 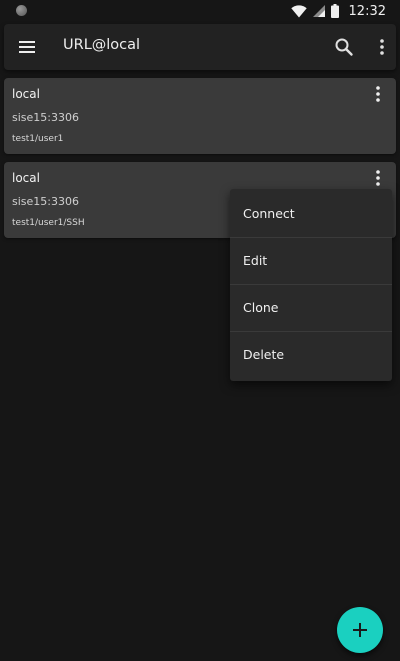 I want to click on app-bar: URL@local, so click(x=200, y=47).